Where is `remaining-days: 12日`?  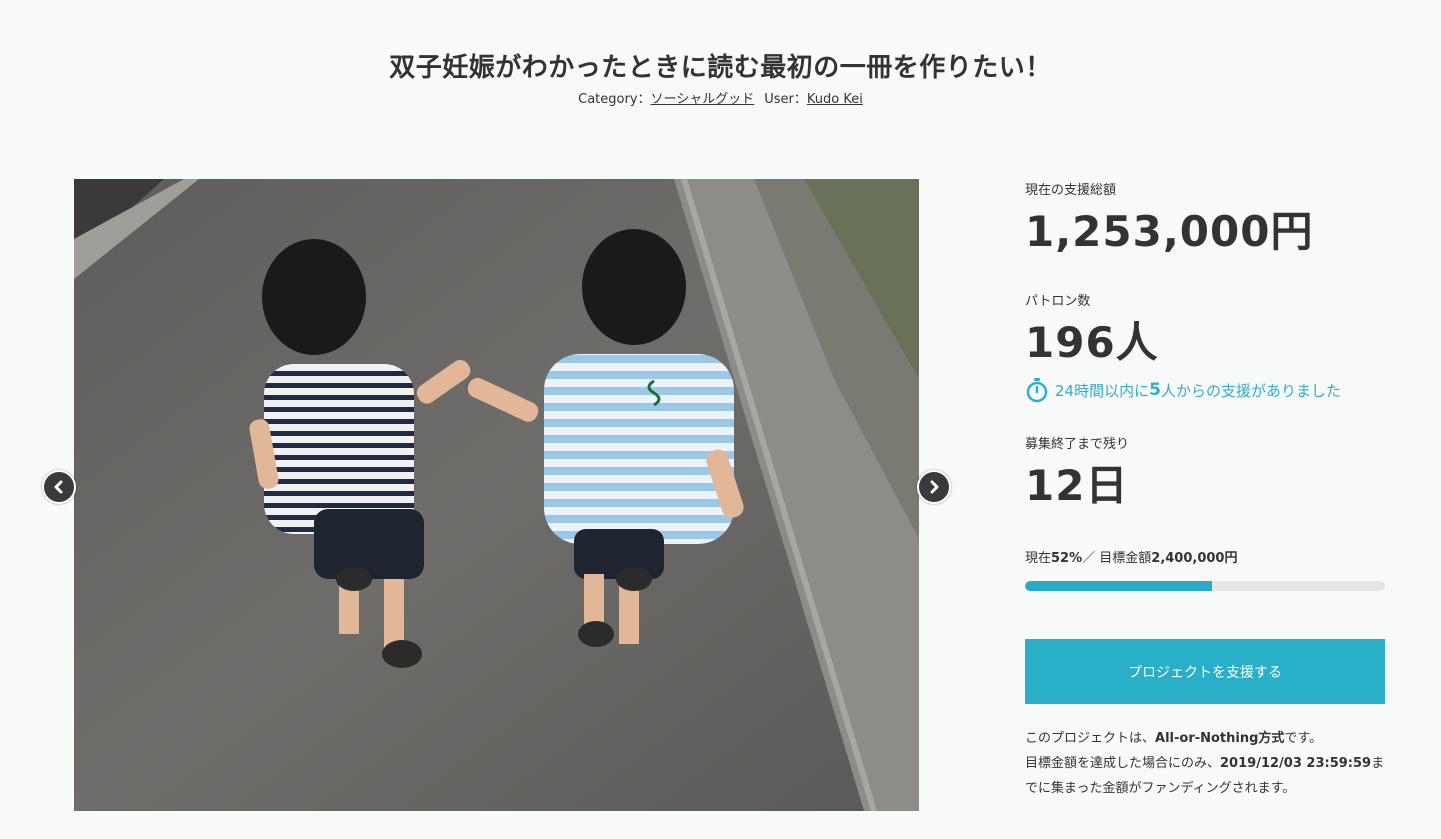
remaining-days: 12日 is located at coordinates (1077, 485).